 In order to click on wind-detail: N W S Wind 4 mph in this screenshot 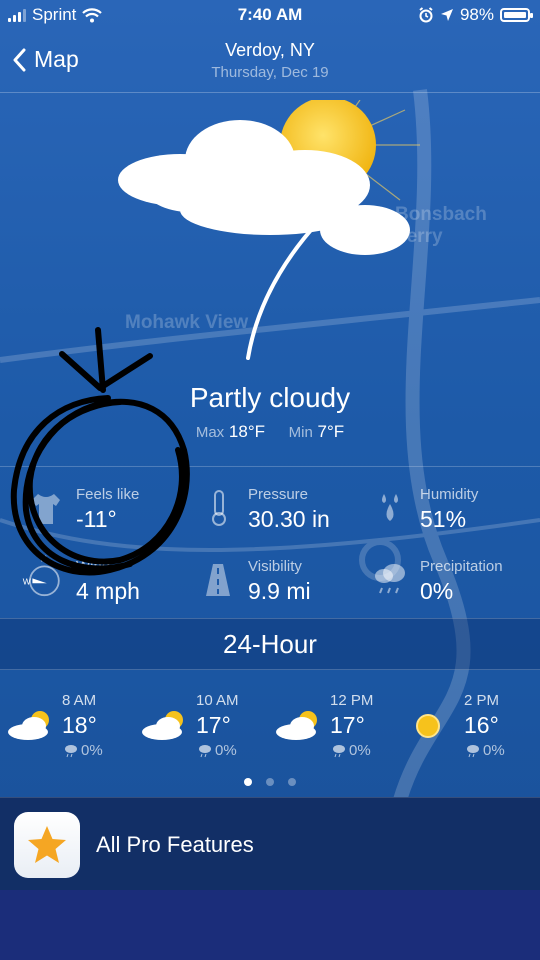, I will do `click(110, 582)`.